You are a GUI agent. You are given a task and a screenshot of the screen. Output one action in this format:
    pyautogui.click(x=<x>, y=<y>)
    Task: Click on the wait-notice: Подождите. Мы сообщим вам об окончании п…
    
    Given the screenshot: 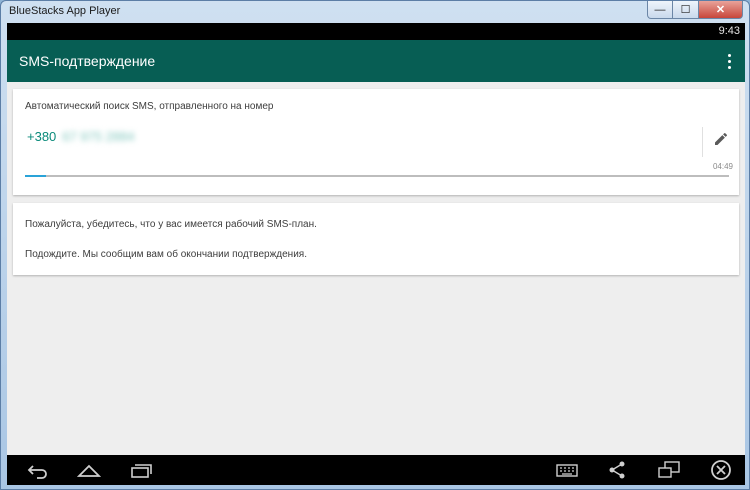 What is the action you would take?
    pyautogui.click(x=166, y=254)
    